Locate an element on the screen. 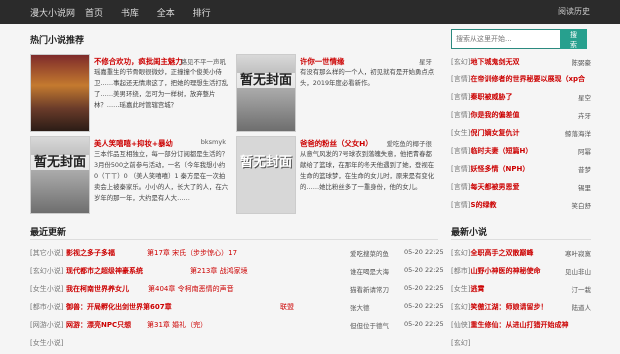 This screenshot has height=354, width=620. hot-section-title: 热门小说推荐 is located at coordinates (57, 41).